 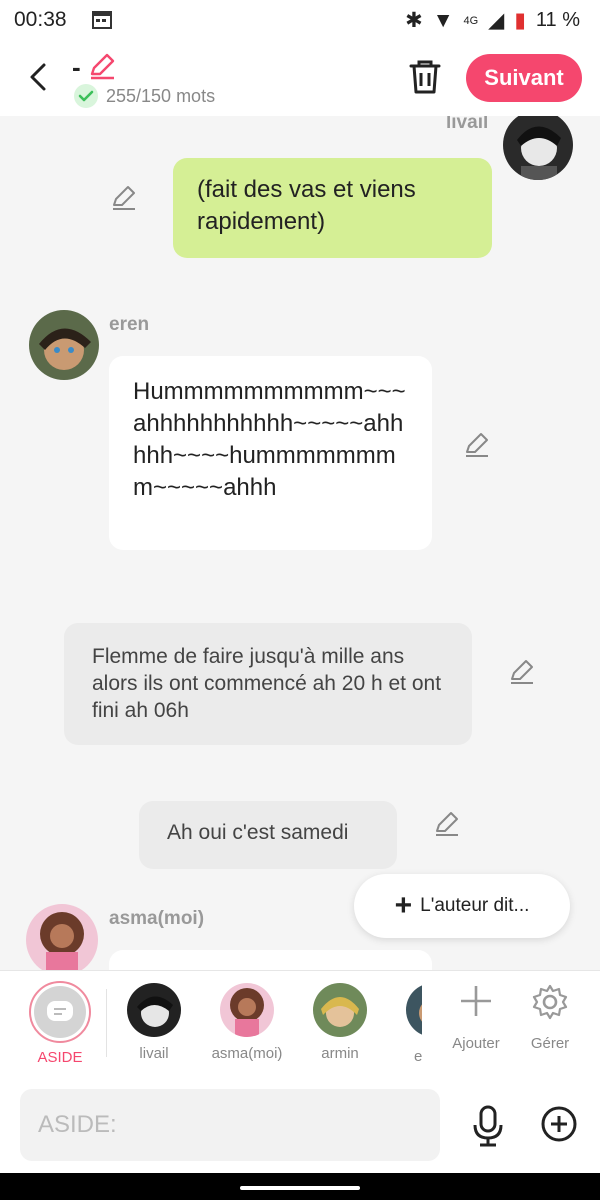 I want to click on author-name: livail, so click(x=467, y=124).